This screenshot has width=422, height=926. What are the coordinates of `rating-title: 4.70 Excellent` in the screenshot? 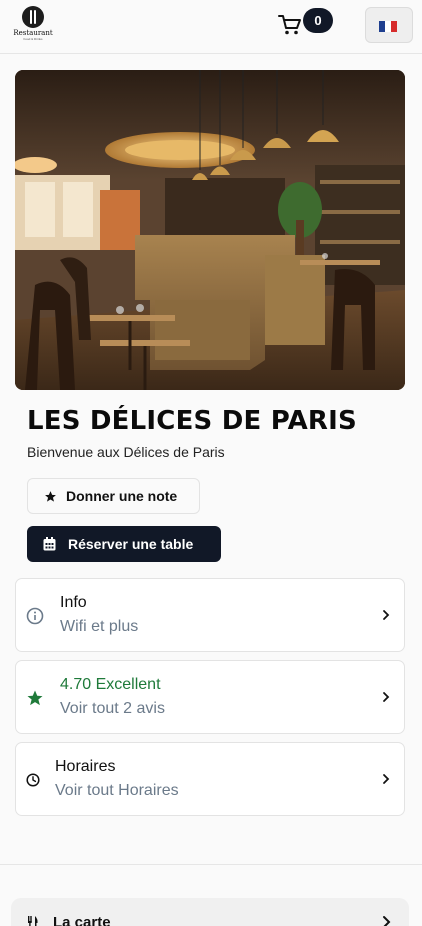 It's located at (110, 684).